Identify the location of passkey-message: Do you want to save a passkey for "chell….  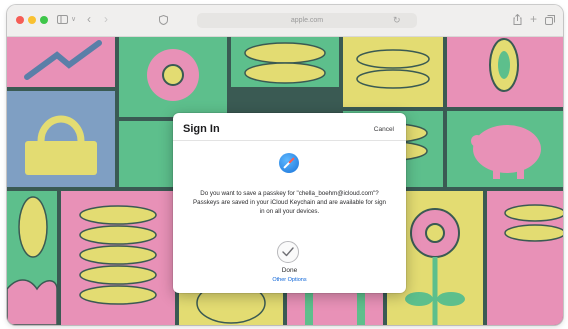
(289, 202).